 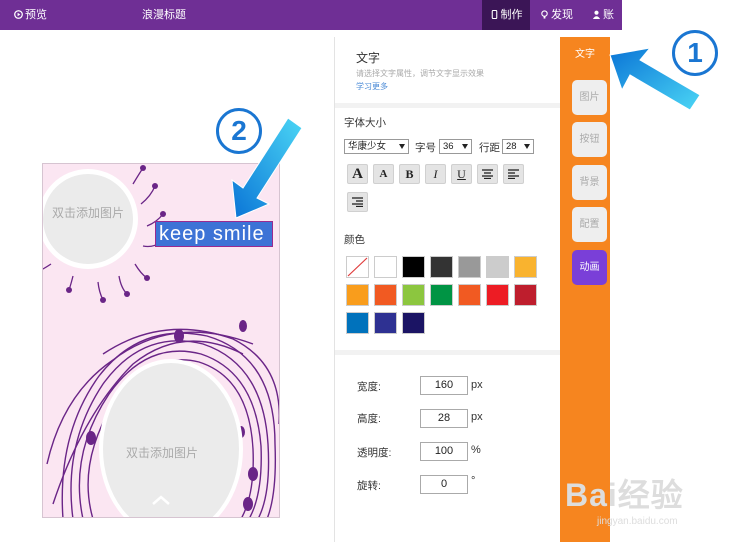 What do you see at coordinates (239, 131) in the screenshot?
I see `step-two-badge: 2` at bounding box center [239, 131].